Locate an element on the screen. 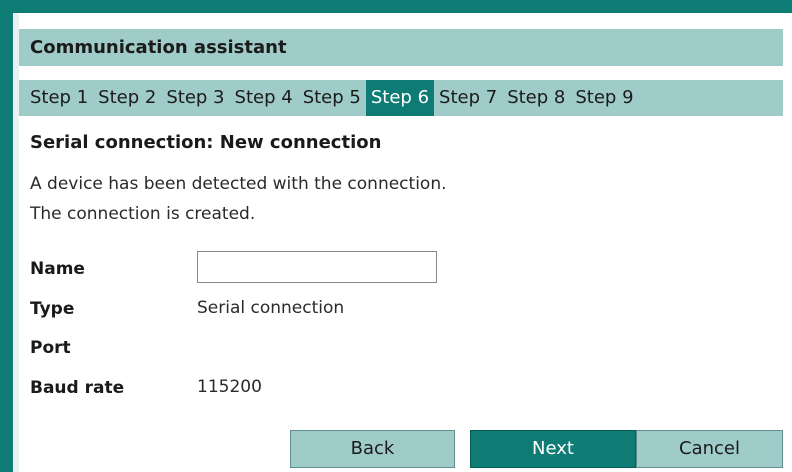 Image resolution: width=792 pixels, height=472 pixels. step-tab-7: Step 7 is located at coordinates (468, 98).